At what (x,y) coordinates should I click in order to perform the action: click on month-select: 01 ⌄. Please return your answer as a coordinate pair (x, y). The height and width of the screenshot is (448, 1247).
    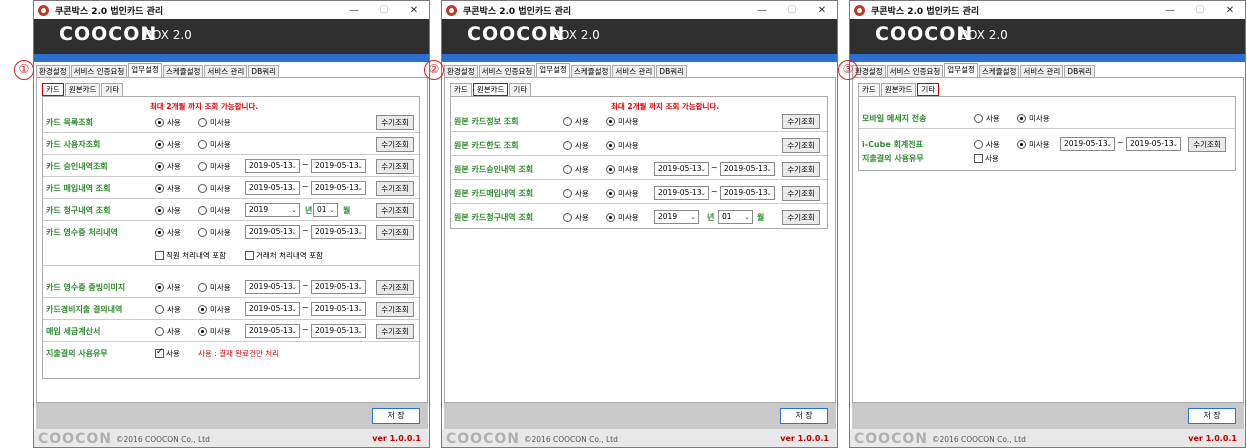
    Looking at the image, I should click on (735, 217).